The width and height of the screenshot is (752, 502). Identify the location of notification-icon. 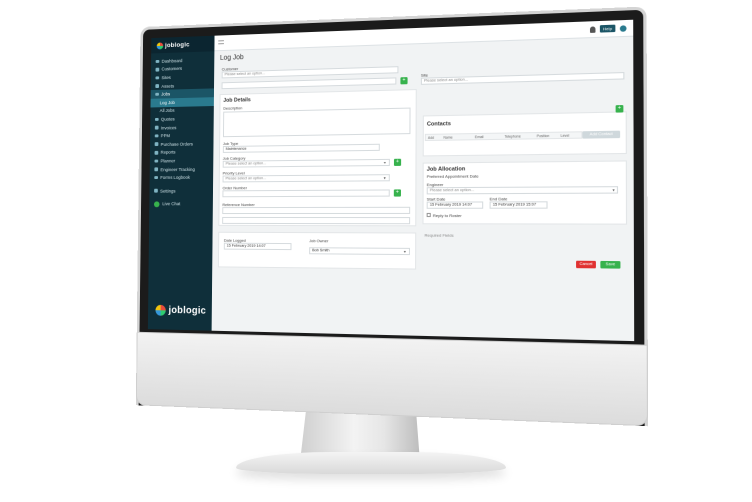
(592, 29).